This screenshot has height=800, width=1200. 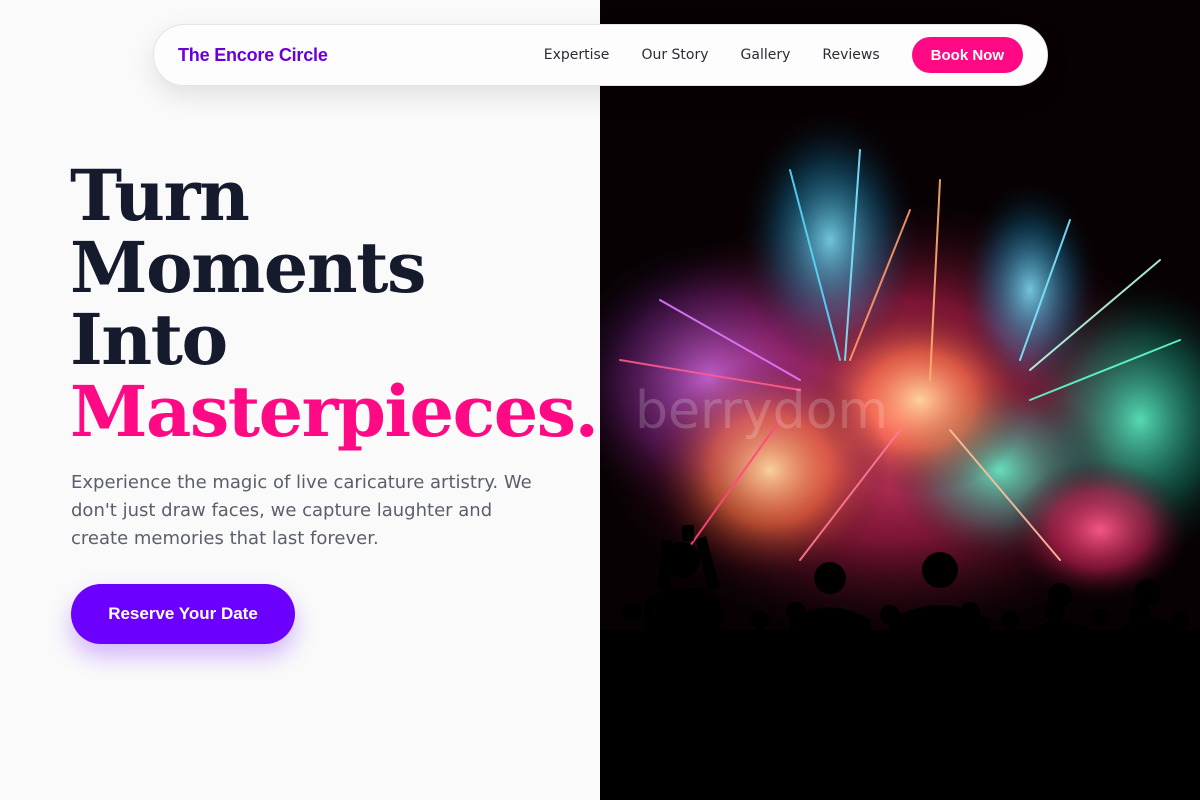 I want to click on hero-title-line: Turn, so click(x=160, y=195).